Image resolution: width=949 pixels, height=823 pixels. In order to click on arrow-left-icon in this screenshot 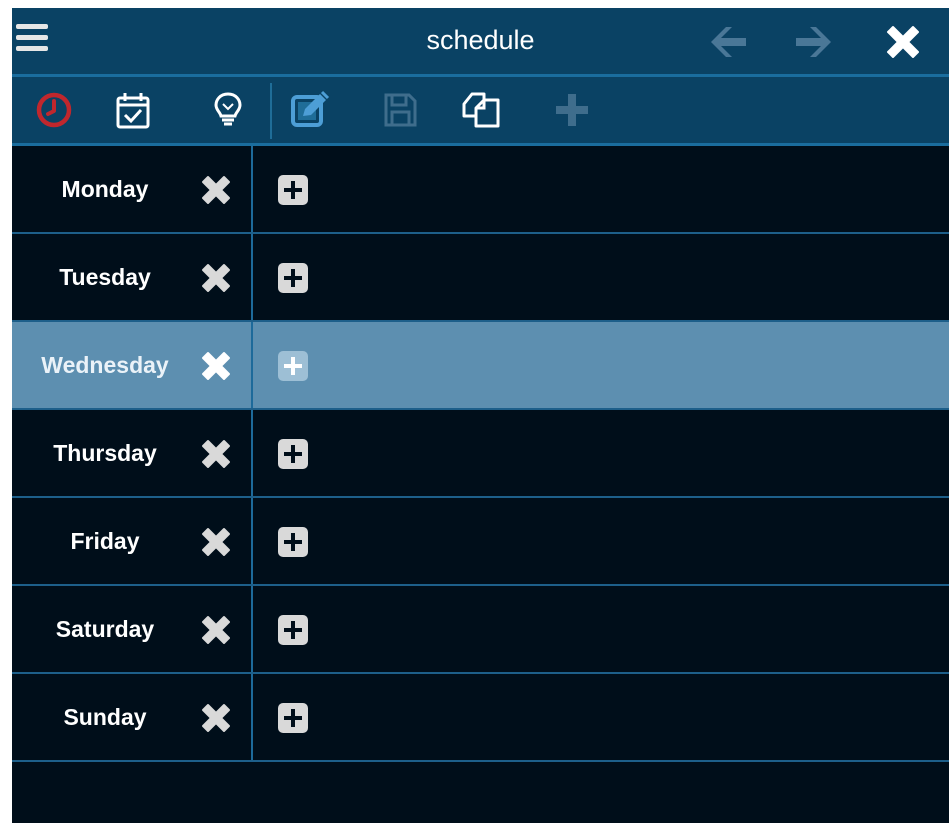, I will do `click(728, 42)`.